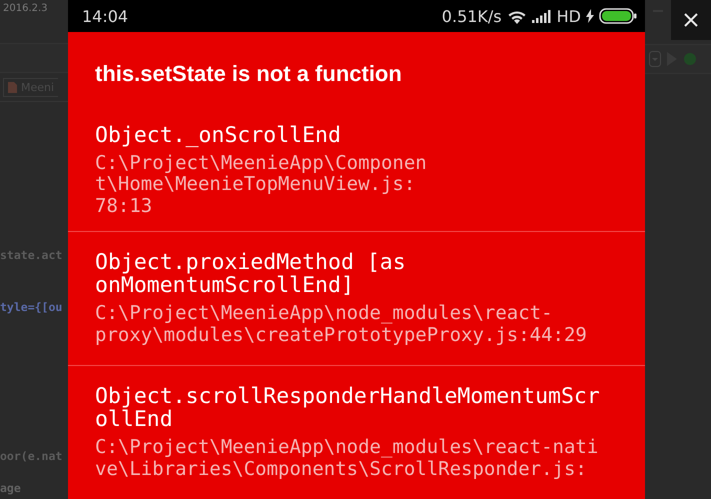 This screenshot has width=711, height=499. Describe the element at coordinates (251, 274) in the screenshot. I see `frame-method: Object.proxiedMethod [as onMomentumScrollEnd]` at that location.